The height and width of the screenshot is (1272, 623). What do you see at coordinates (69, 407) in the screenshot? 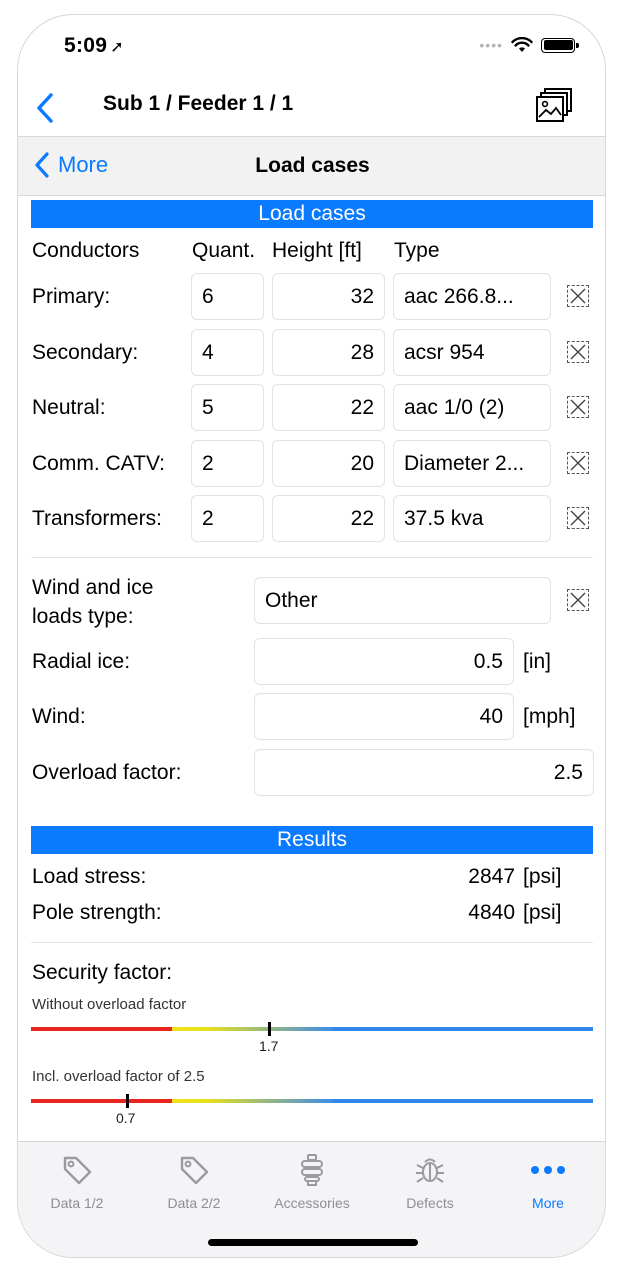
I see `row-label-neutral: Neutral:` at bounding box center [69, 407].